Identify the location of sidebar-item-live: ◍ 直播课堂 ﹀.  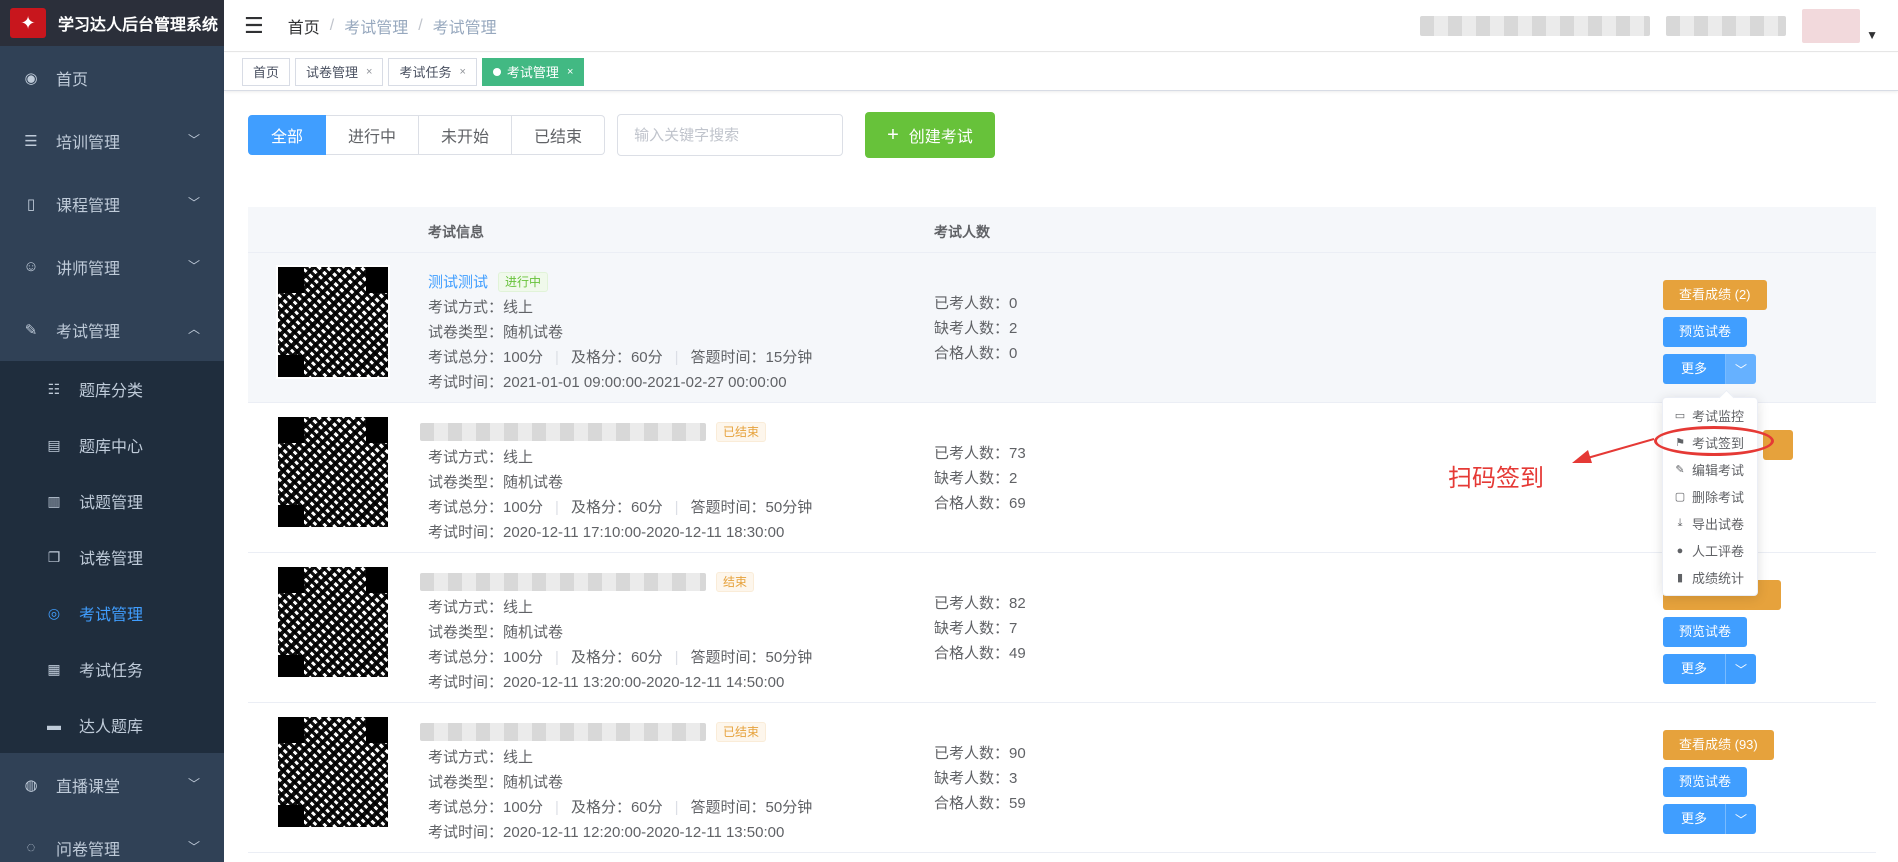
(112, 784).